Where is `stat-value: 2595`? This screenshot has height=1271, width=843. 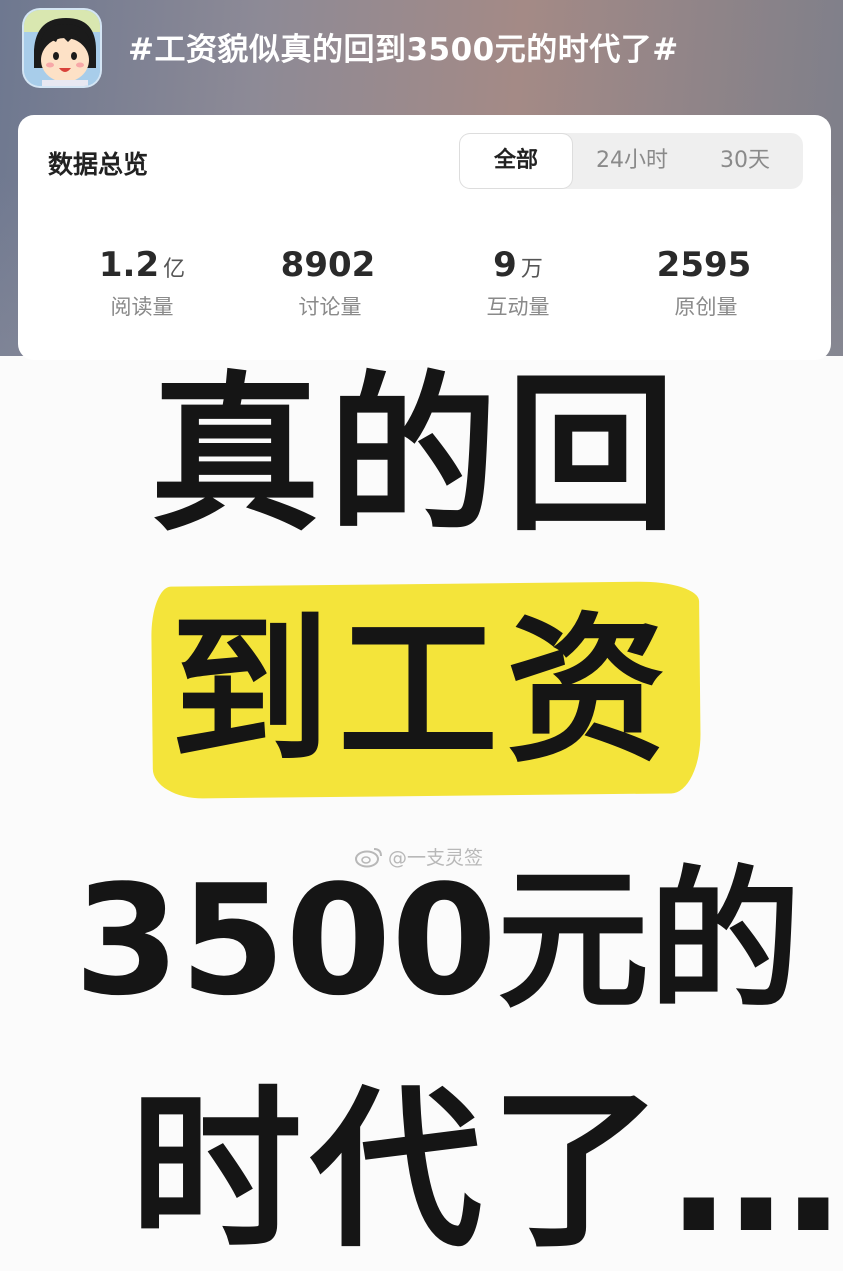
stat-value: 2595 is located at coordinates (704, 265).